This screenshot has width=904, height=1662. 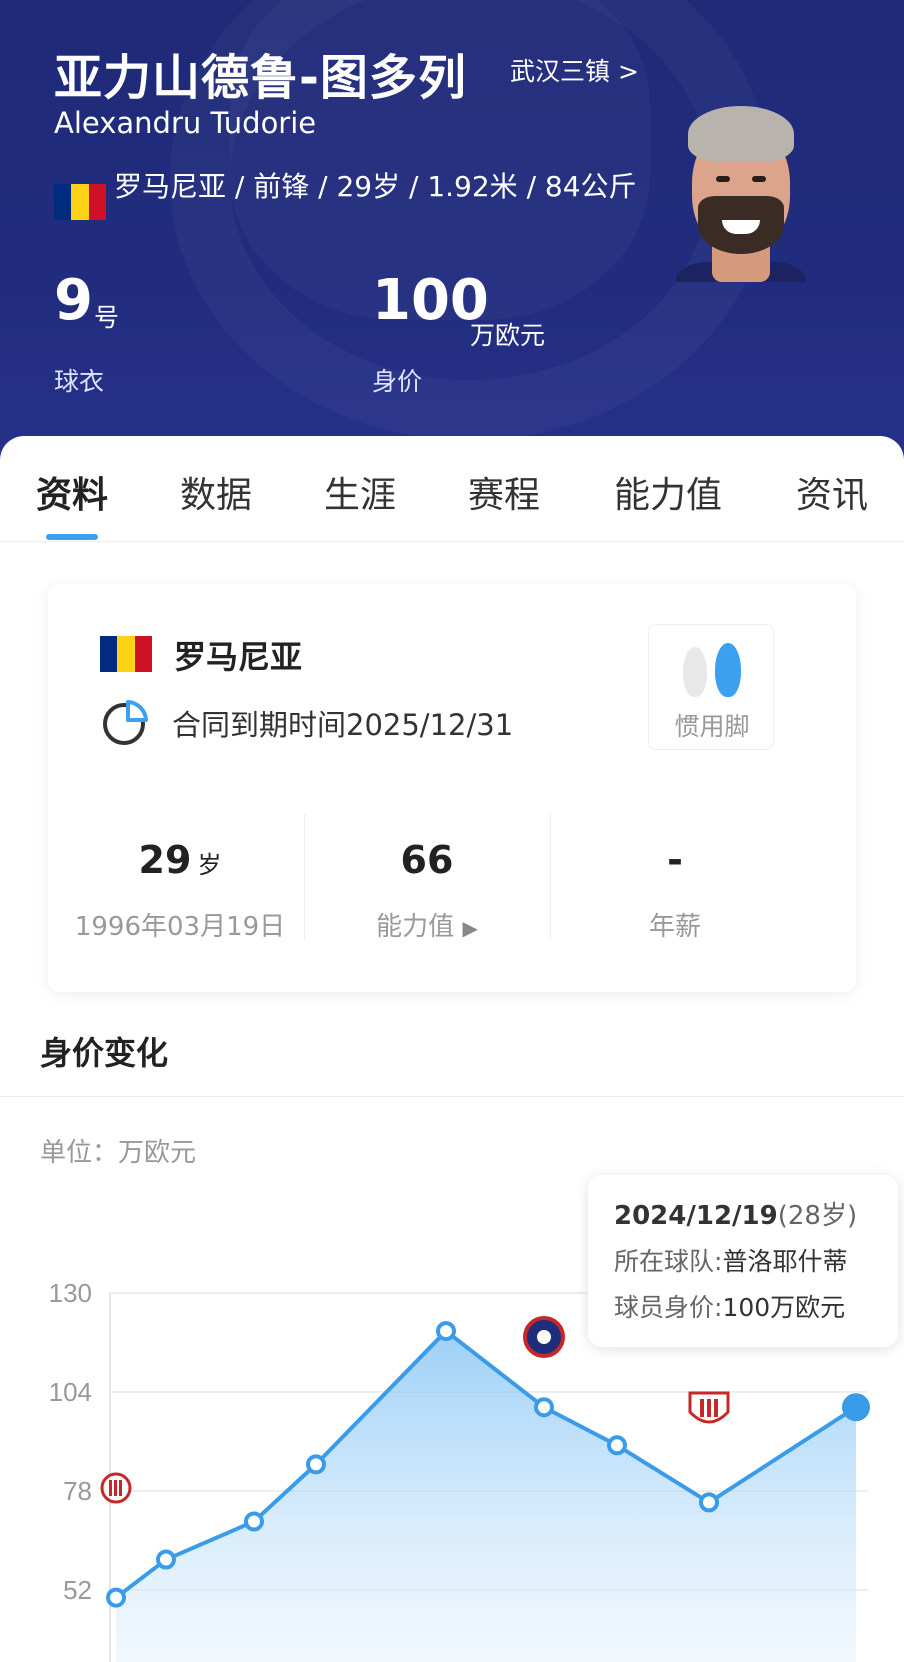 I want to click on tooltip-team: 普洛耶什蒂, so click(x=785, y=1261).